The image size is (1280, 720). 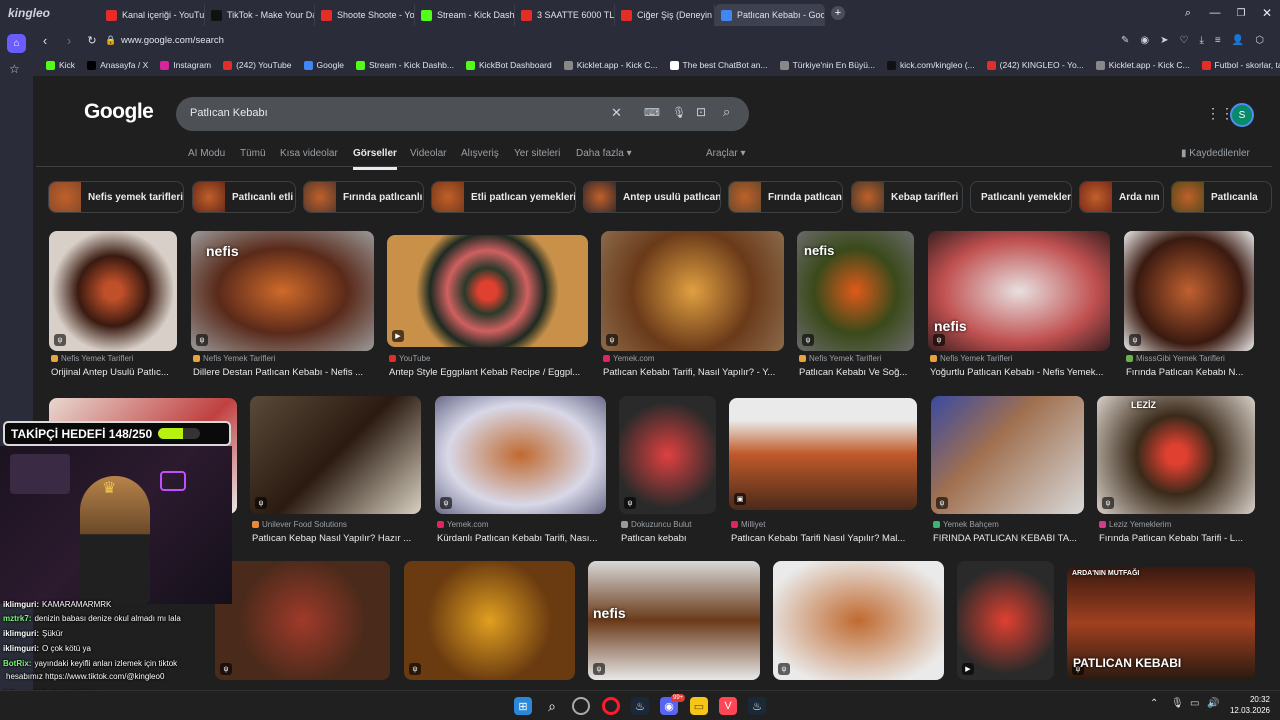 What do you see at coordinates (1242, 115) in the screenshot?
I see `avatar: S` at bounding box center [1242, 115].